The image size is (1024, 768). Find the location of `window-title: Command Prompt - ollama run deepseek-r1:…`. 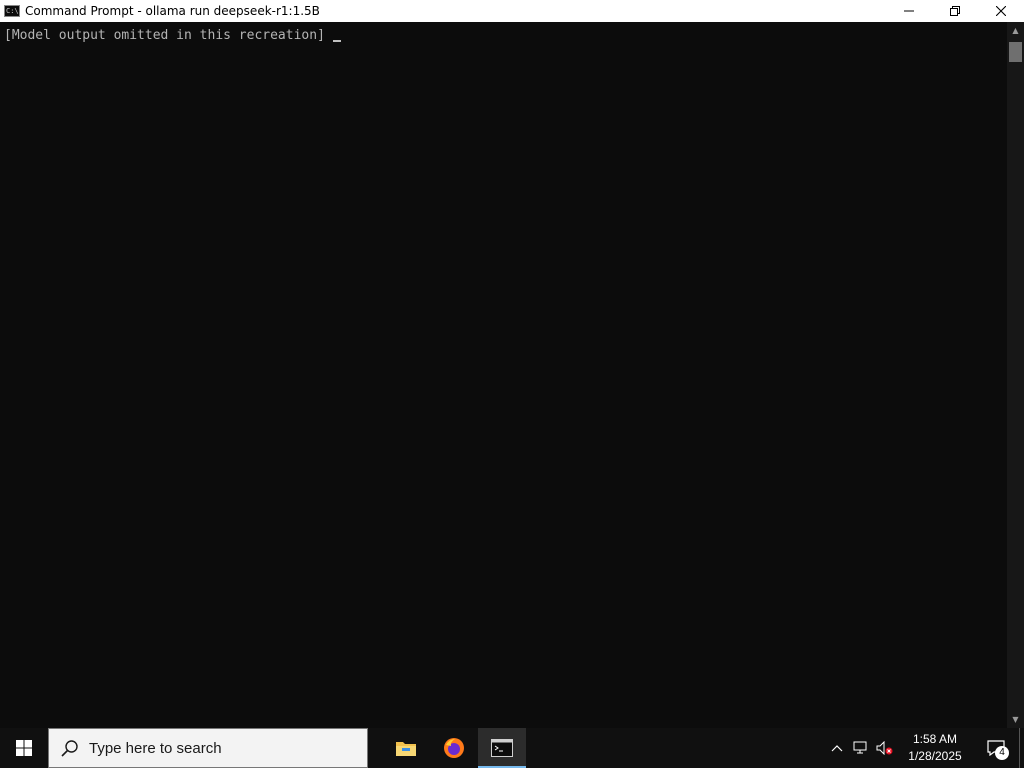

window-title: Command Prompt - ollama run deepseek-r1:… is located at coordinates (172, 11).